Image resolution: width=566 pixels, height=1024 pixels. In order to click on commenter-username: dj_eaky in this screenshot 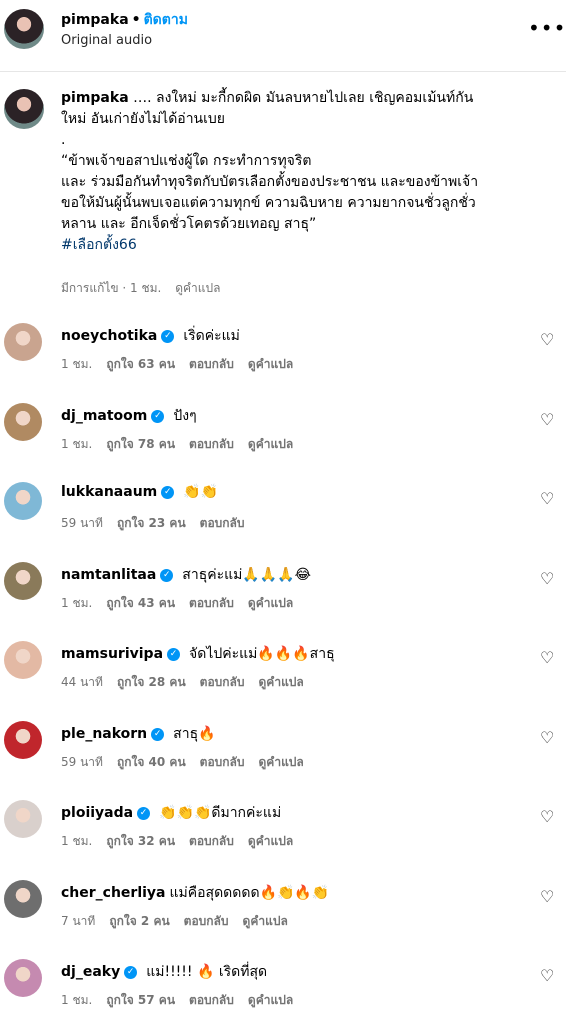, I will do `click(90, 972)`.